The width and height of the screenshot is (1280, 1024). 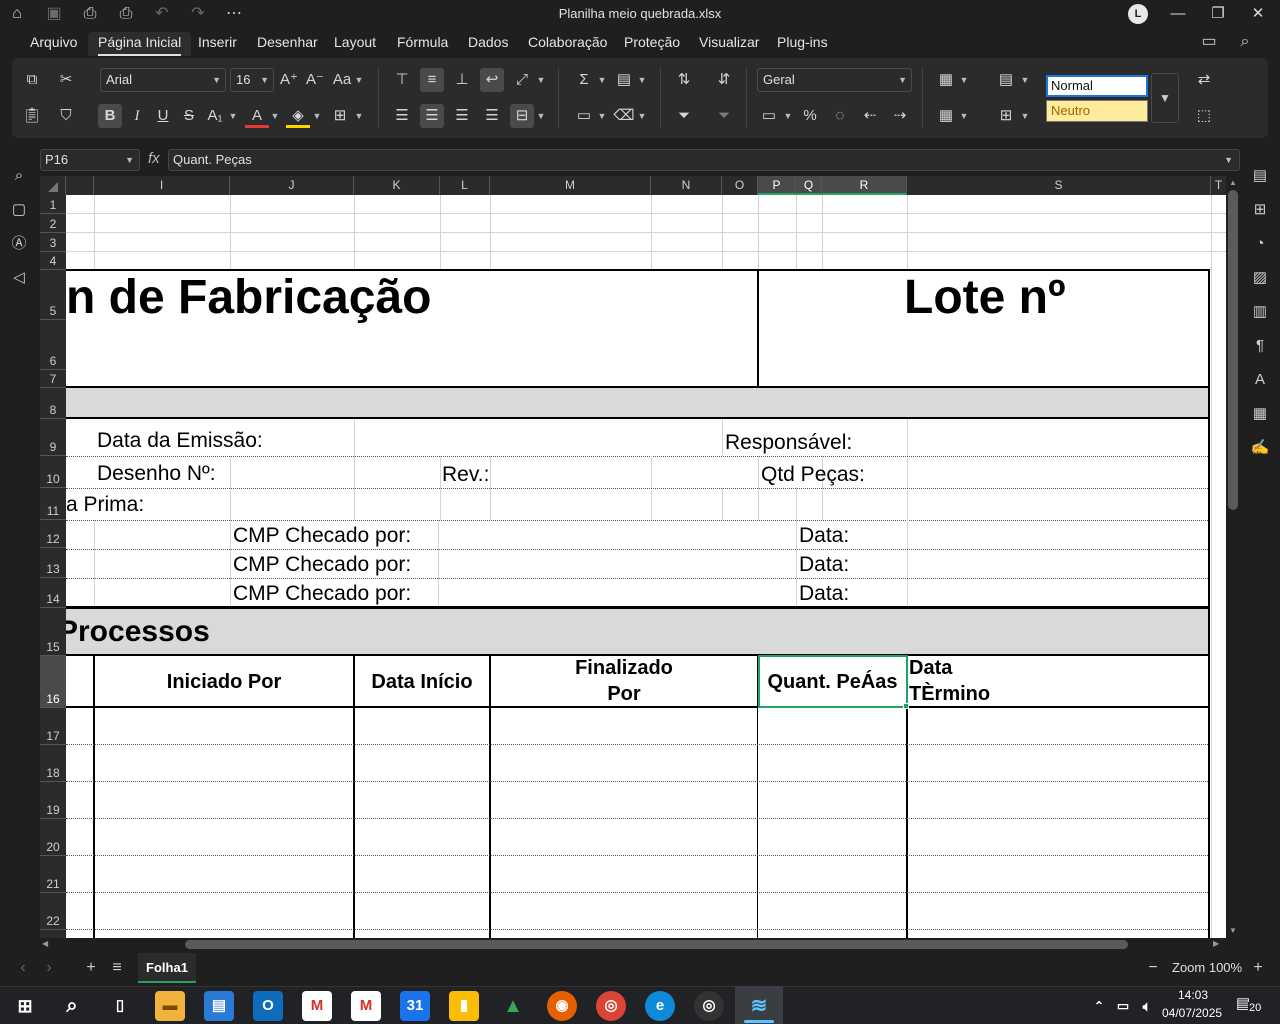 What do you see at coordinates (1207, 967) in the screenshot?
I see `zoom-level: Zoom 100%` at bounding box center [1207, 967].